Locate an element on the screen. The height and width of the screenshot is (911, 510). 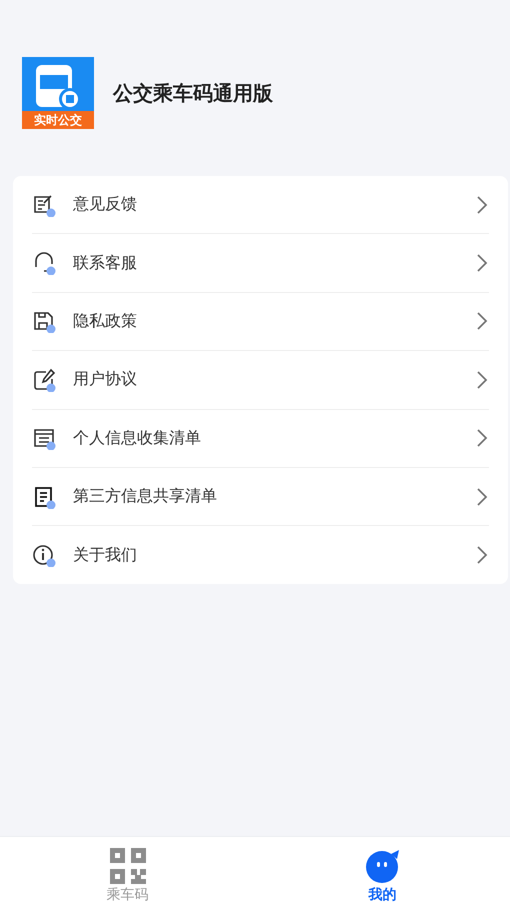
app-title: 公交乘车码通用版 is located at coordinates (193, 93).